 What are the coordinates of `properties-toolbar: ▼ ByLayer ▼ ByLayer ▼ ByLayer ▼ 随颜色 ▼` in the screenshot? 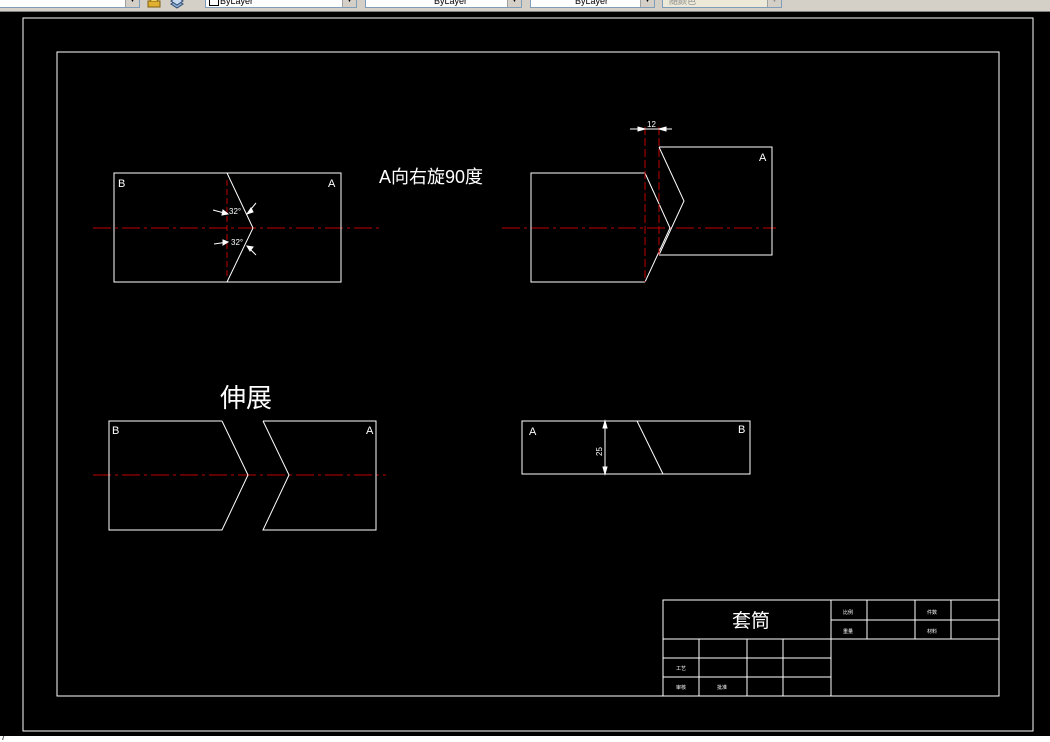 It's located at (525, 6).